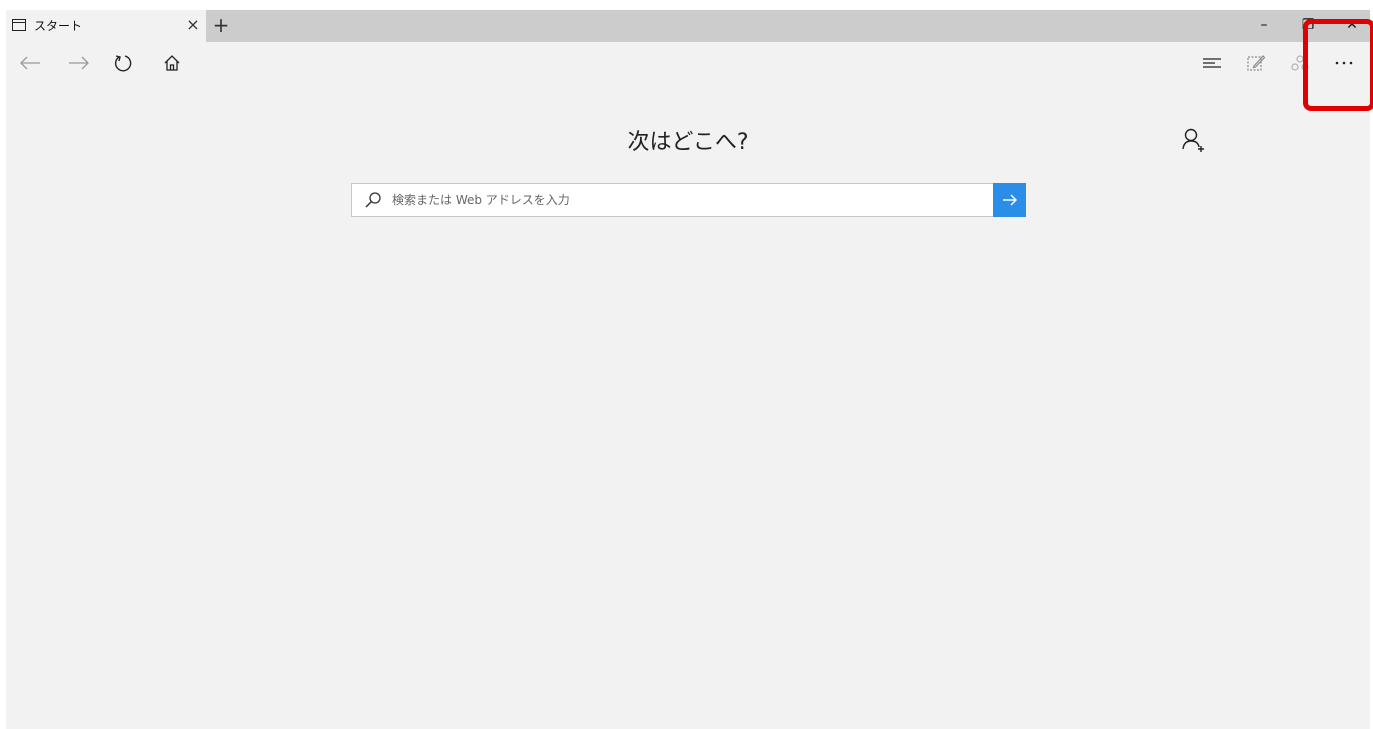 The height and width of the screenshot is (729, 1373). I want to click on tab-page-icon, so click(19, 25).